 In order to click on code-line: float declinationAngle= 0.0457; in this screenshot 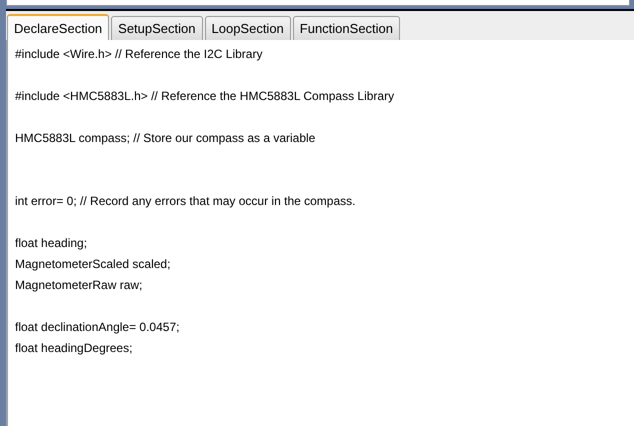, I will do `click(97, 327)`.